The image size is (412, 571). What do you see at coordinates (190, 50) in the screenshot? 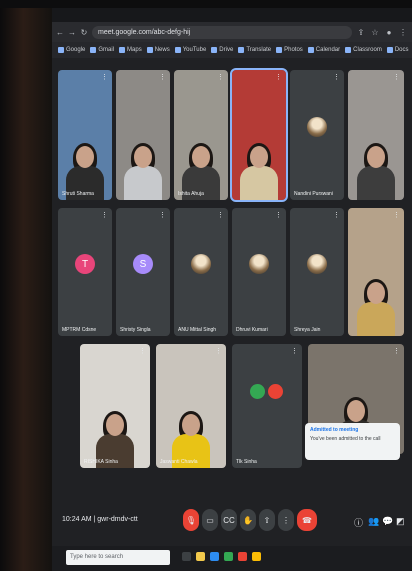
I see `bookmark-item: YouTube` at bounding box center [190, 50].